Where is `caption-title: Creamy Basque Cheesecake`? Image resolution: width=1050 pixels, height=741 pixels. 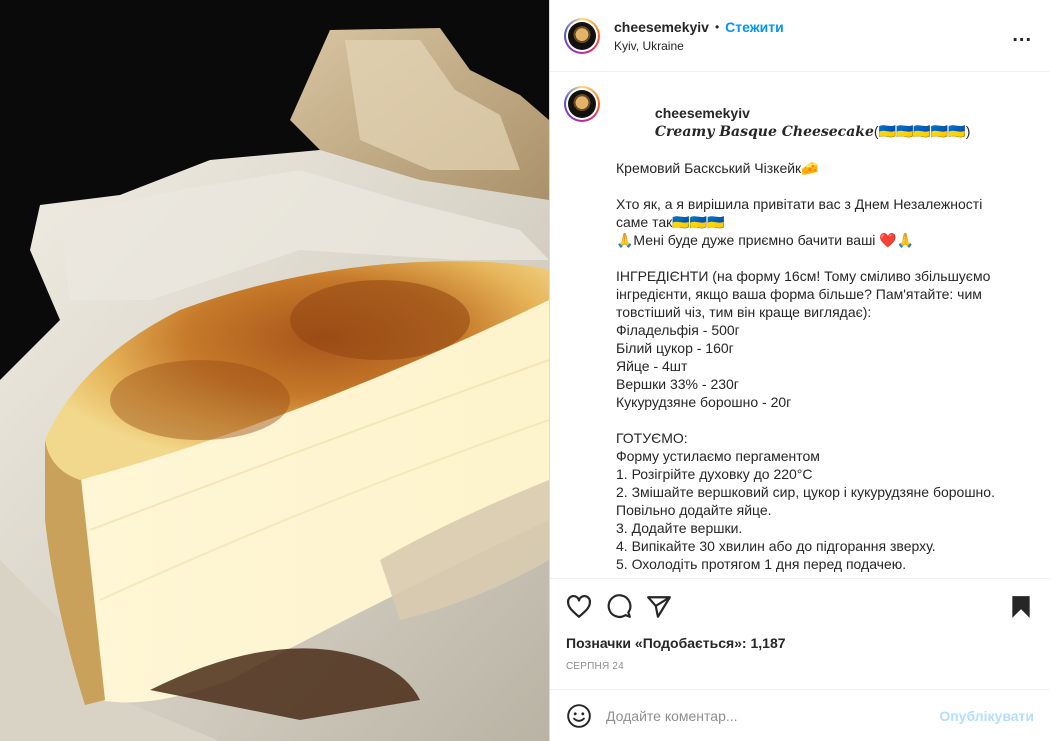
caption-title: Creamy Basque Cheesecake is located at coordinates (764, 132).